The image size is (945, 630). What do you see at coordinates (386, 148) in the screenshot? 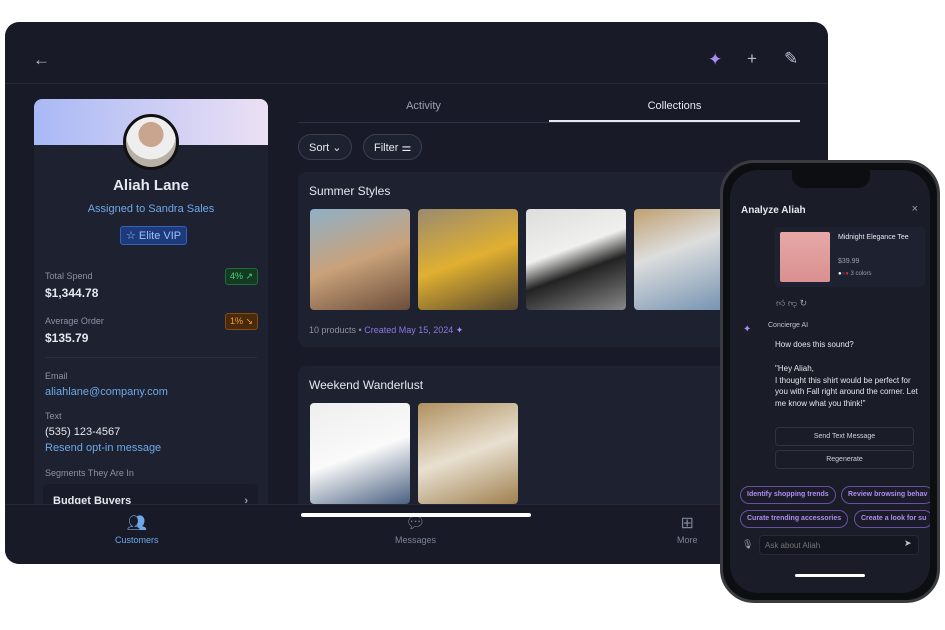
I see `filter-label: Filter` at bounding box center [386, 148].